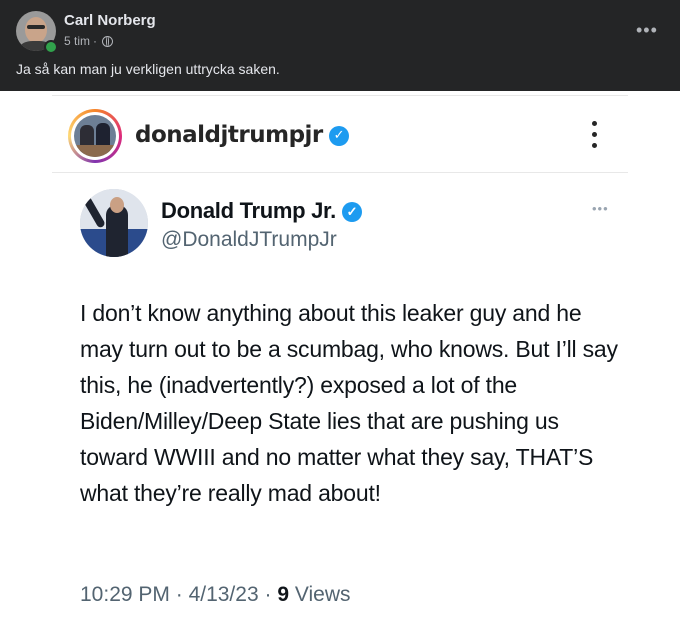 Image resolution: width=680 pixels, height=635 pixels. I want to click on tweet-handle: @DonaldJTrumpJr, so click(249, 239).